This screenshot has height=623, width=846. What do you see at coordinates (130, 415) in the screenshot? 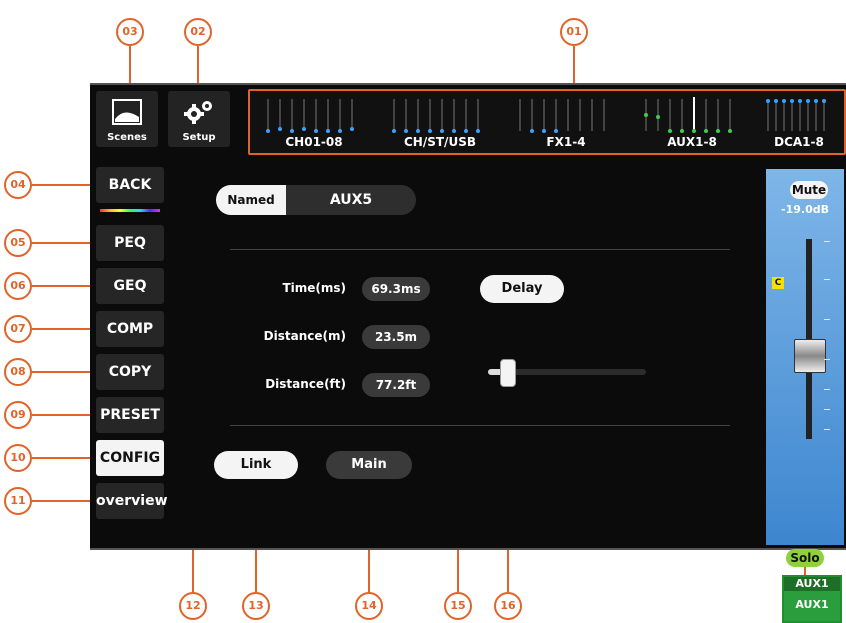
I see `preset-button: PRESET` at bounding box center [130, 415].